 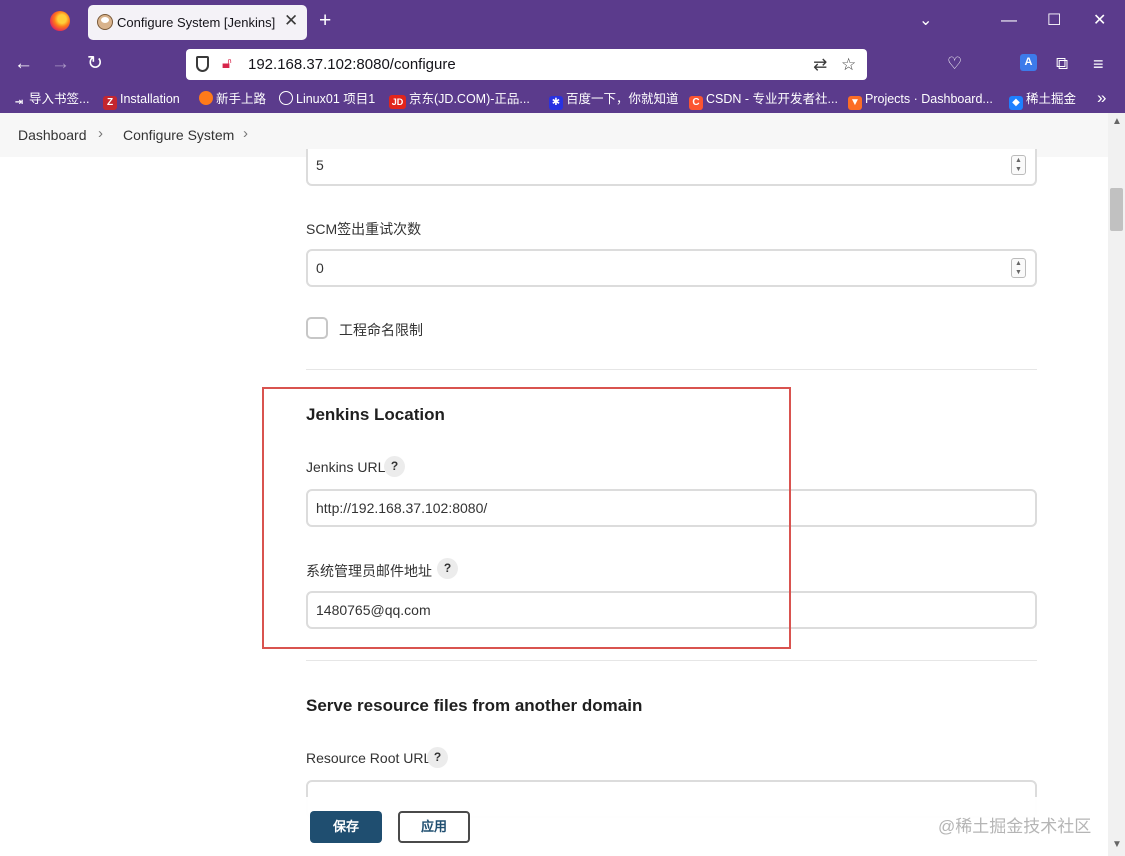 What do you see at coordinates (954, 64) in the screenshot?
I see `pocket-icon: ♡` at bounding box center [954, 64].